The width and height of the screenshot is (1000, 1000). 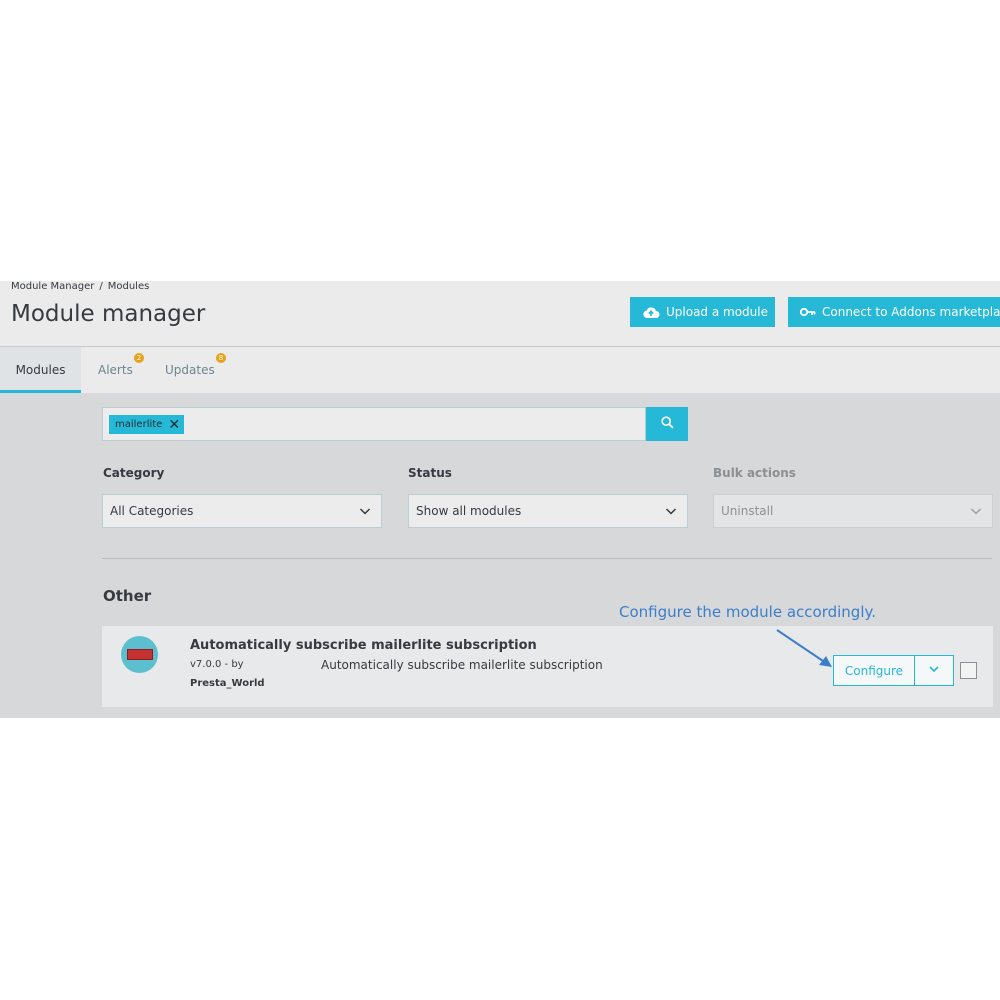 I want to click on upload-module-button: Upload a module, so click(x=702, y=312).